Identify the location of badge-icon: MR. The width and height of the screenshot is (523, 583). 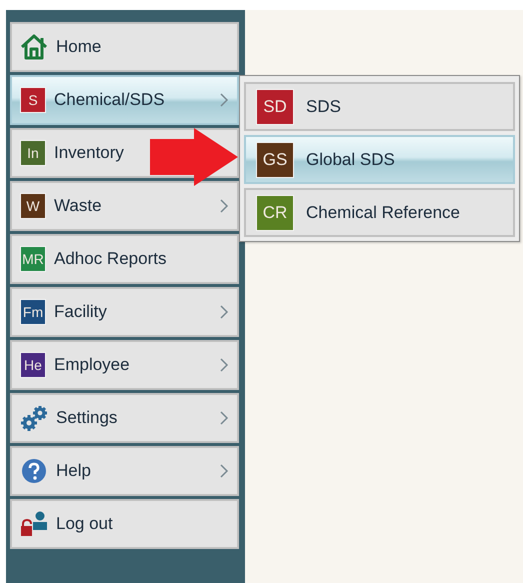
(33, 259).